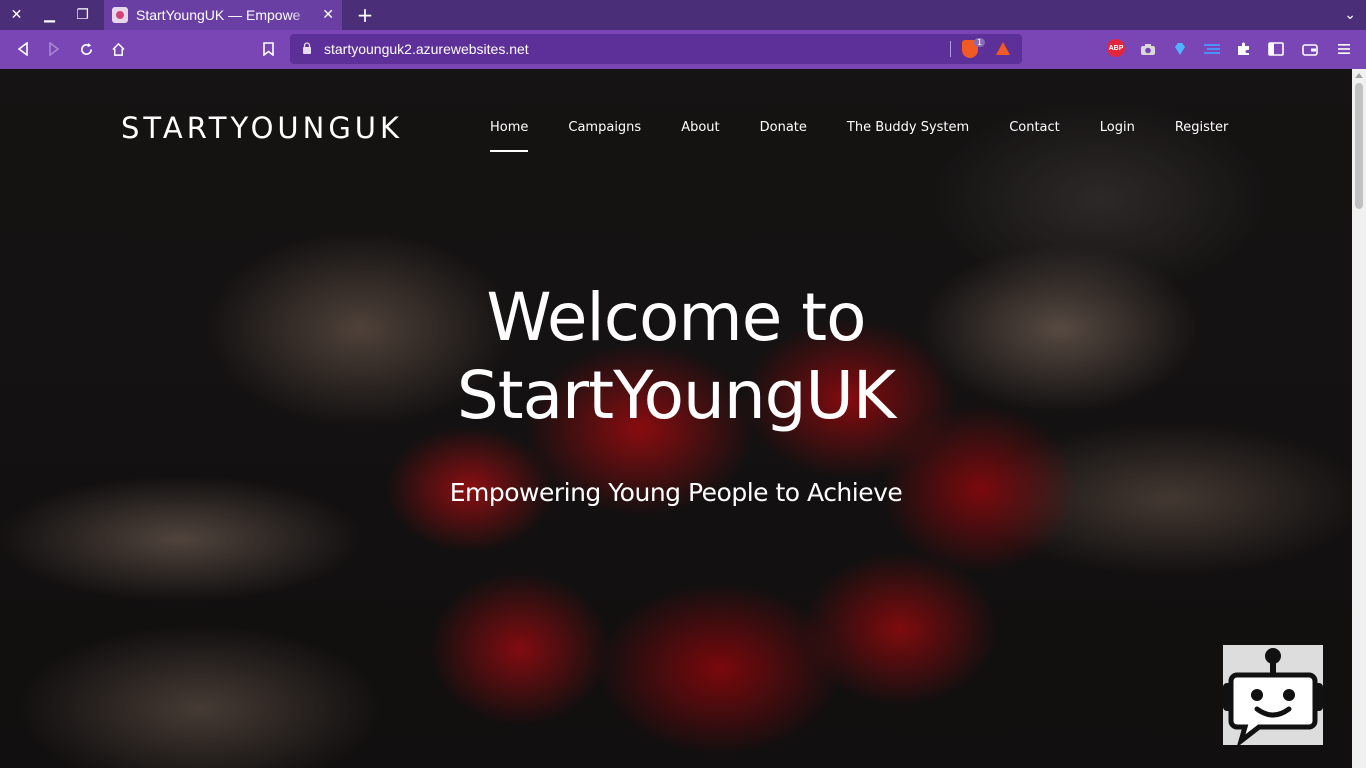 The width and height of the screenshot is (1366, 768). What do you see at coordinates (426, 49) in the screenshot?
I see `url-text: startyounguk2.azurewebsites.net` at bounding box center [426, 49].